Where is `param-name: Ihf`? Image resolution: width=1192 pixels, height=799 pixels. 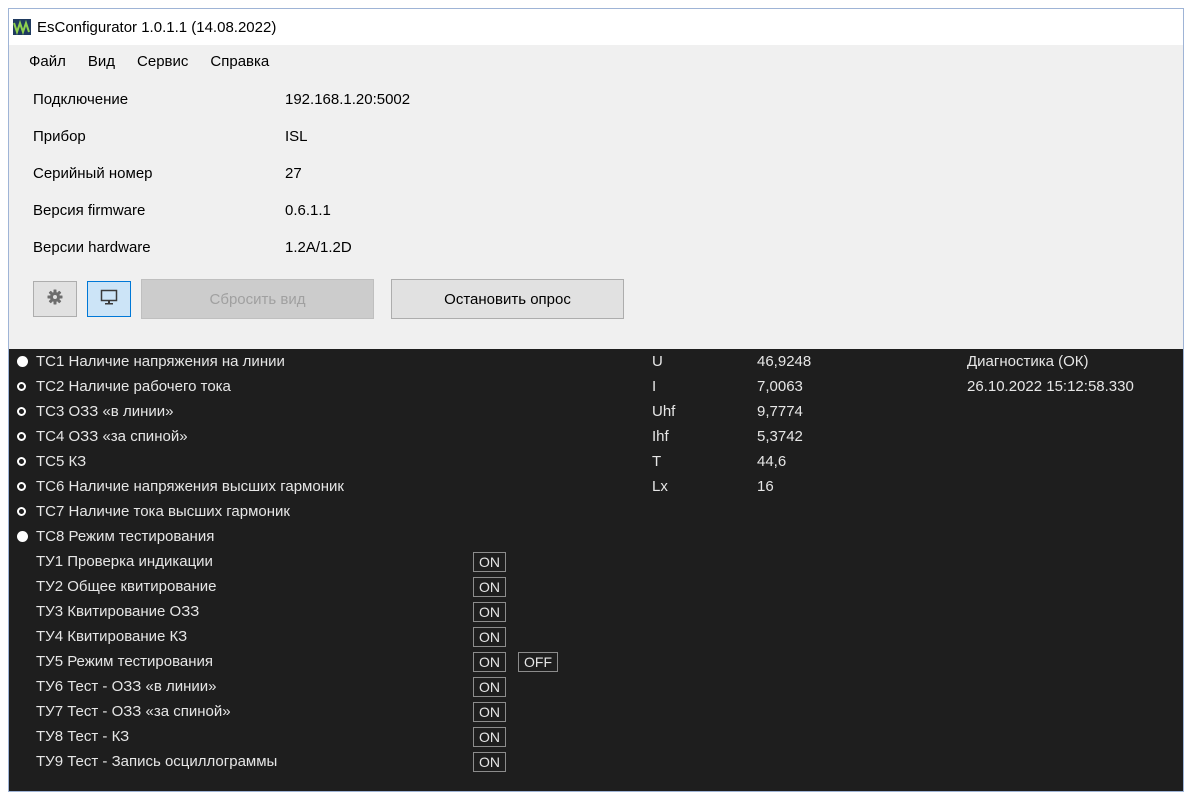
param-name: Ihf is located at coordinates (660, 436).